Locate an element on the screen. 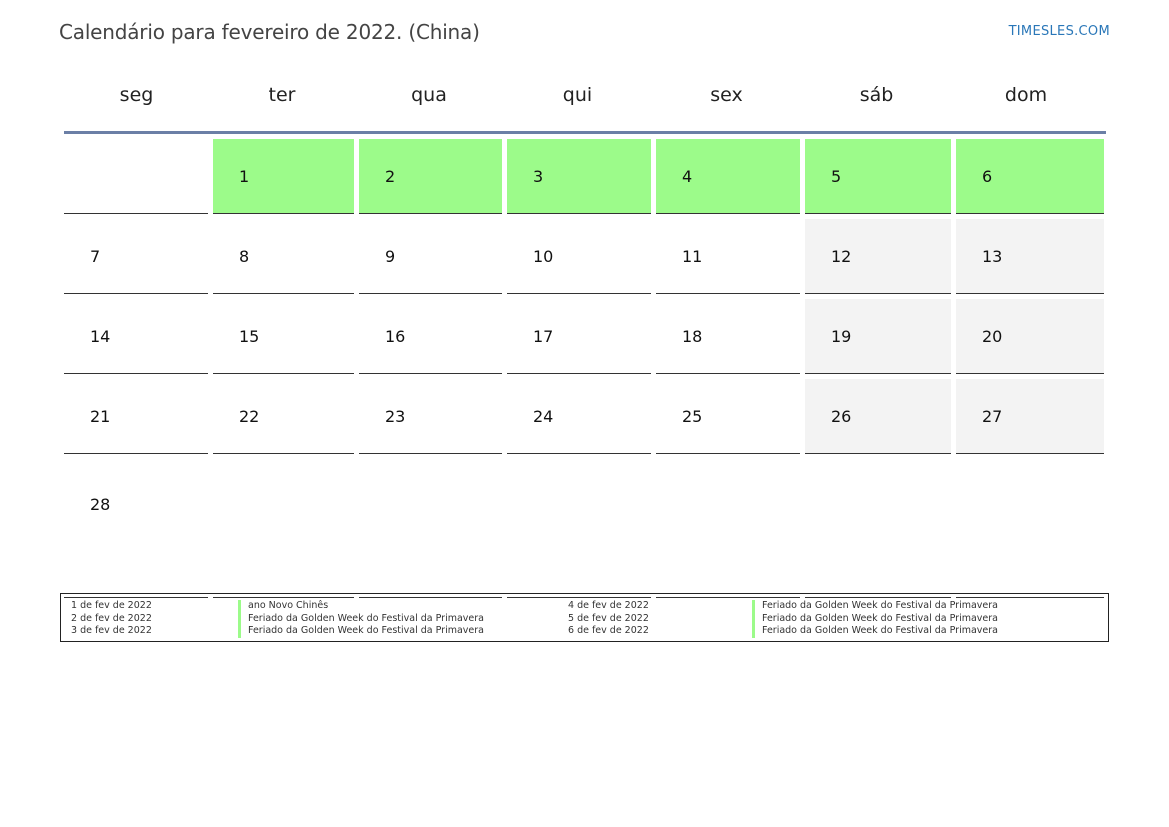 Image resolution: width=1169 pixels, height=827 pixels. week-row: 7 8 9 10 11 12 13 is located at coordinates (585, 256).